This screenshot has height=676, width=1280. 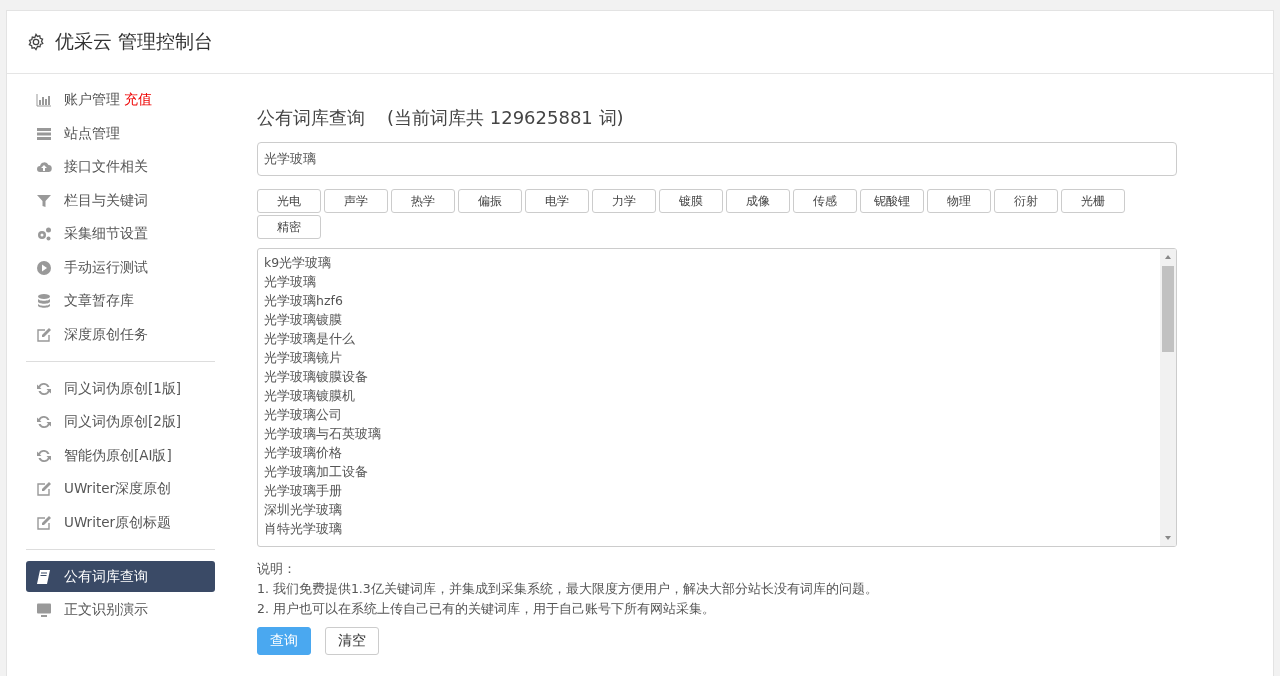 What do you see at coordinates (303, 453) in the screenshot?
I see `result-line: 光学玻璃价格` at bounding box center [303, 453].